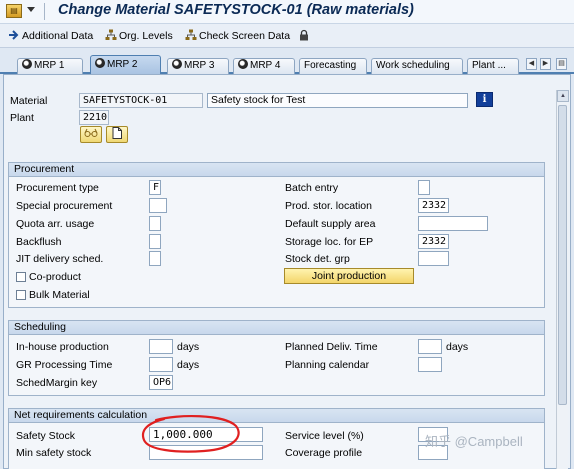  Describe the element at coordinates (161, 382) in the screenshot. I see `schedmargin-key-field: OP6` at that location.